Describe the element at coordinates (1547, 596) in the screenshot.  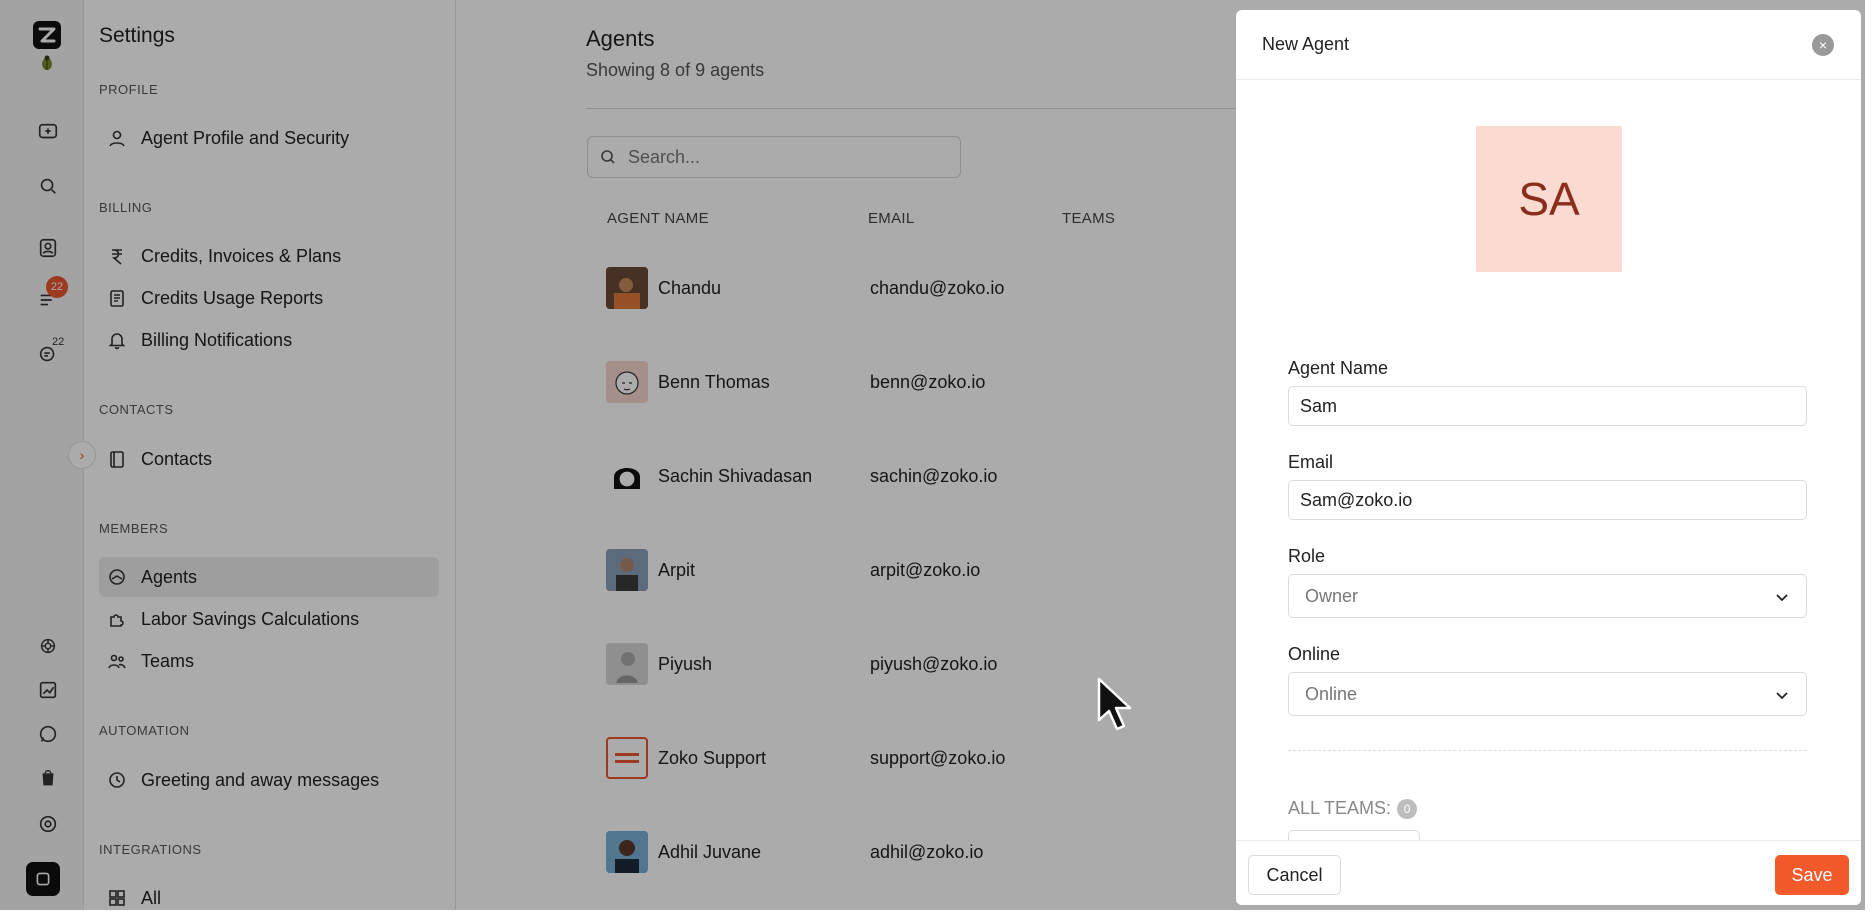
I see `role-select: Owner` at that location.